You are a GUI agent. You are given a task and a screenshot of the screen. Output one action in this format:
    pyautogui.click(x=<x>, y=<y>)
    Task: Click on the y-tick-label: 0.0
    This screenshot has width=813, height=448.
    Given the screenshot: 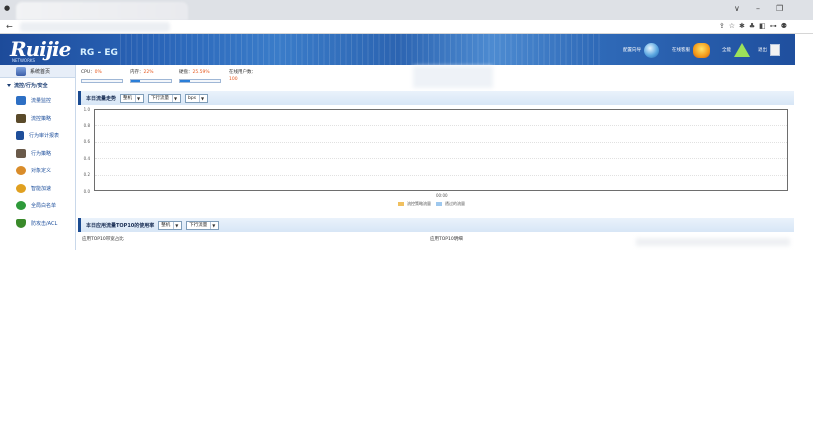 What is the action you would take?
    pyautogui.click(x=86, y=191)
    